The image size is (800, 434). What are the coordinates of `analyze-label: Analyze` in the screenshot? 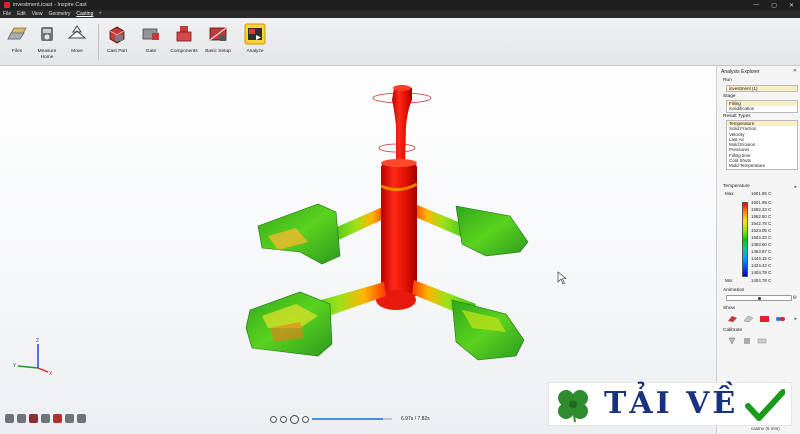 It's located at (255, 51).